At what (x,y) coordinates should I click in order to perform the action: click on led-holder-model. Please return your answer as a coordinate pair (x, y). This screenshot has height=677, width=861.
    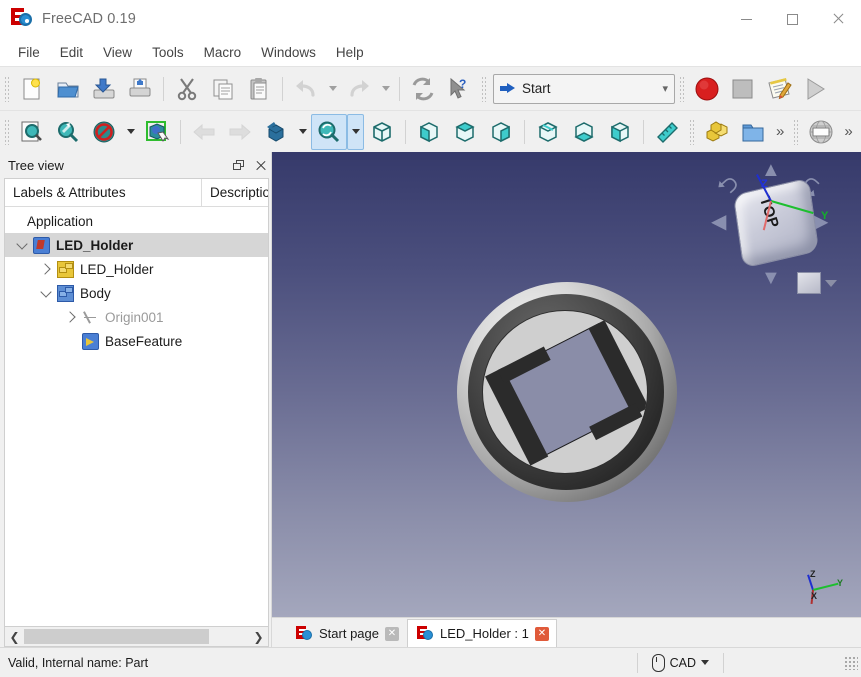
    Looking at the image, I should click on (567, 392).